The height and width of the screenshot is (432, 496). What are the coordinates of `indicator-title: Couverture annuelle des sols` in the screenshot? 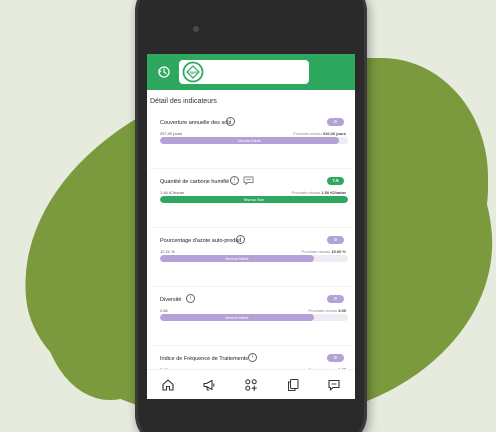 It's located at (196, 123).